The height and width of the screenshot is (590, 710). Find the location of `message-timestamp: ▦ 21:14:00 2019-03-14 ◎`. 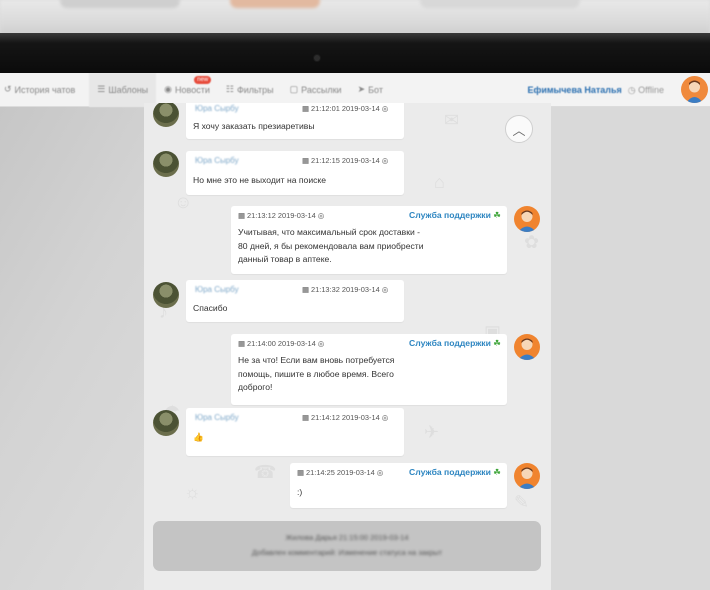

message-timestamp: ▦ 21:14:00 2019-03-14 ◎ is located at coordinates (281, 343).